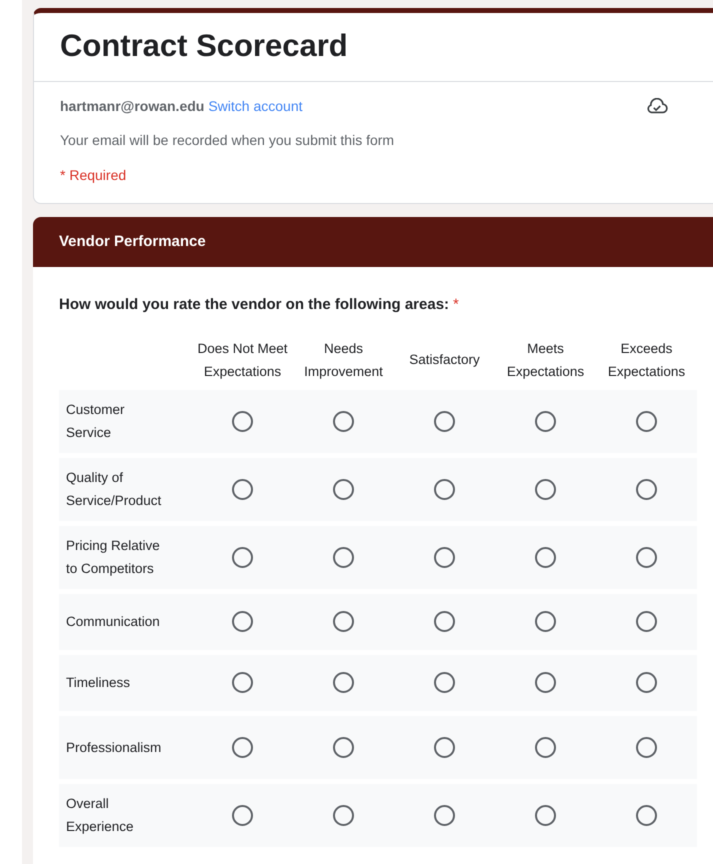  I want to click on cloud-check-icon, so click(657, 106).